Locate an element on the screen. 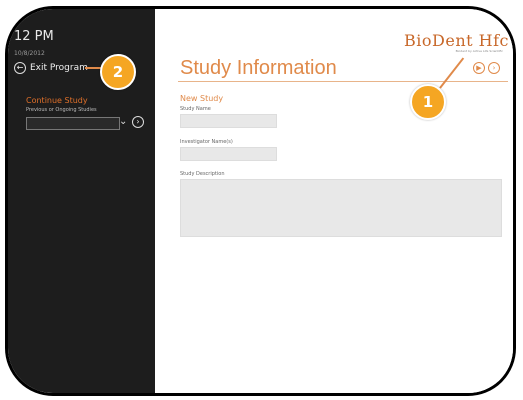 This screenshot has height=400, width=523. title-divider is located at coordinates (343, 81).